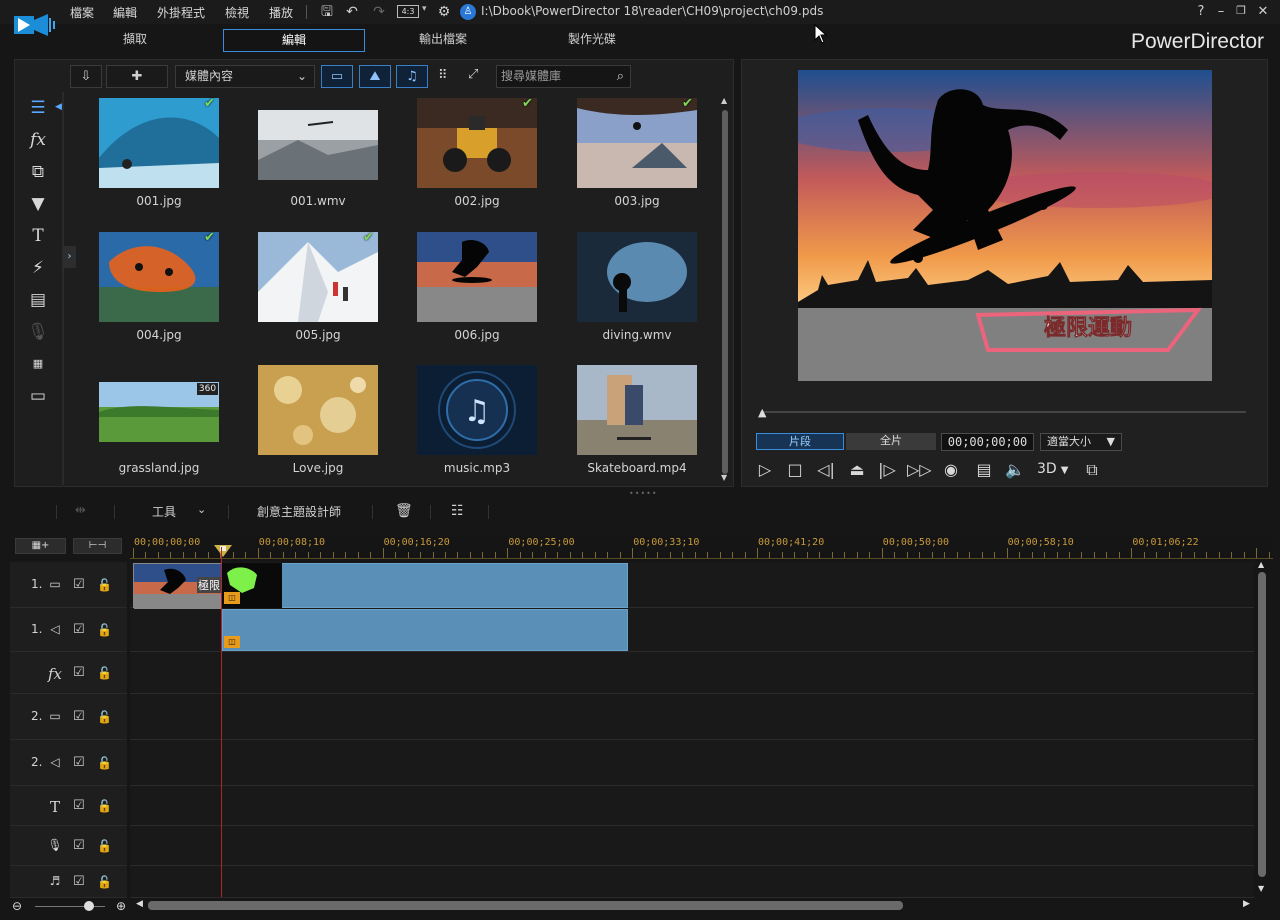  What do you see at coordinates (38, 364) in the screenshot?
I see `chapter-room-icon: ▦` at bounding box center [38, 364].